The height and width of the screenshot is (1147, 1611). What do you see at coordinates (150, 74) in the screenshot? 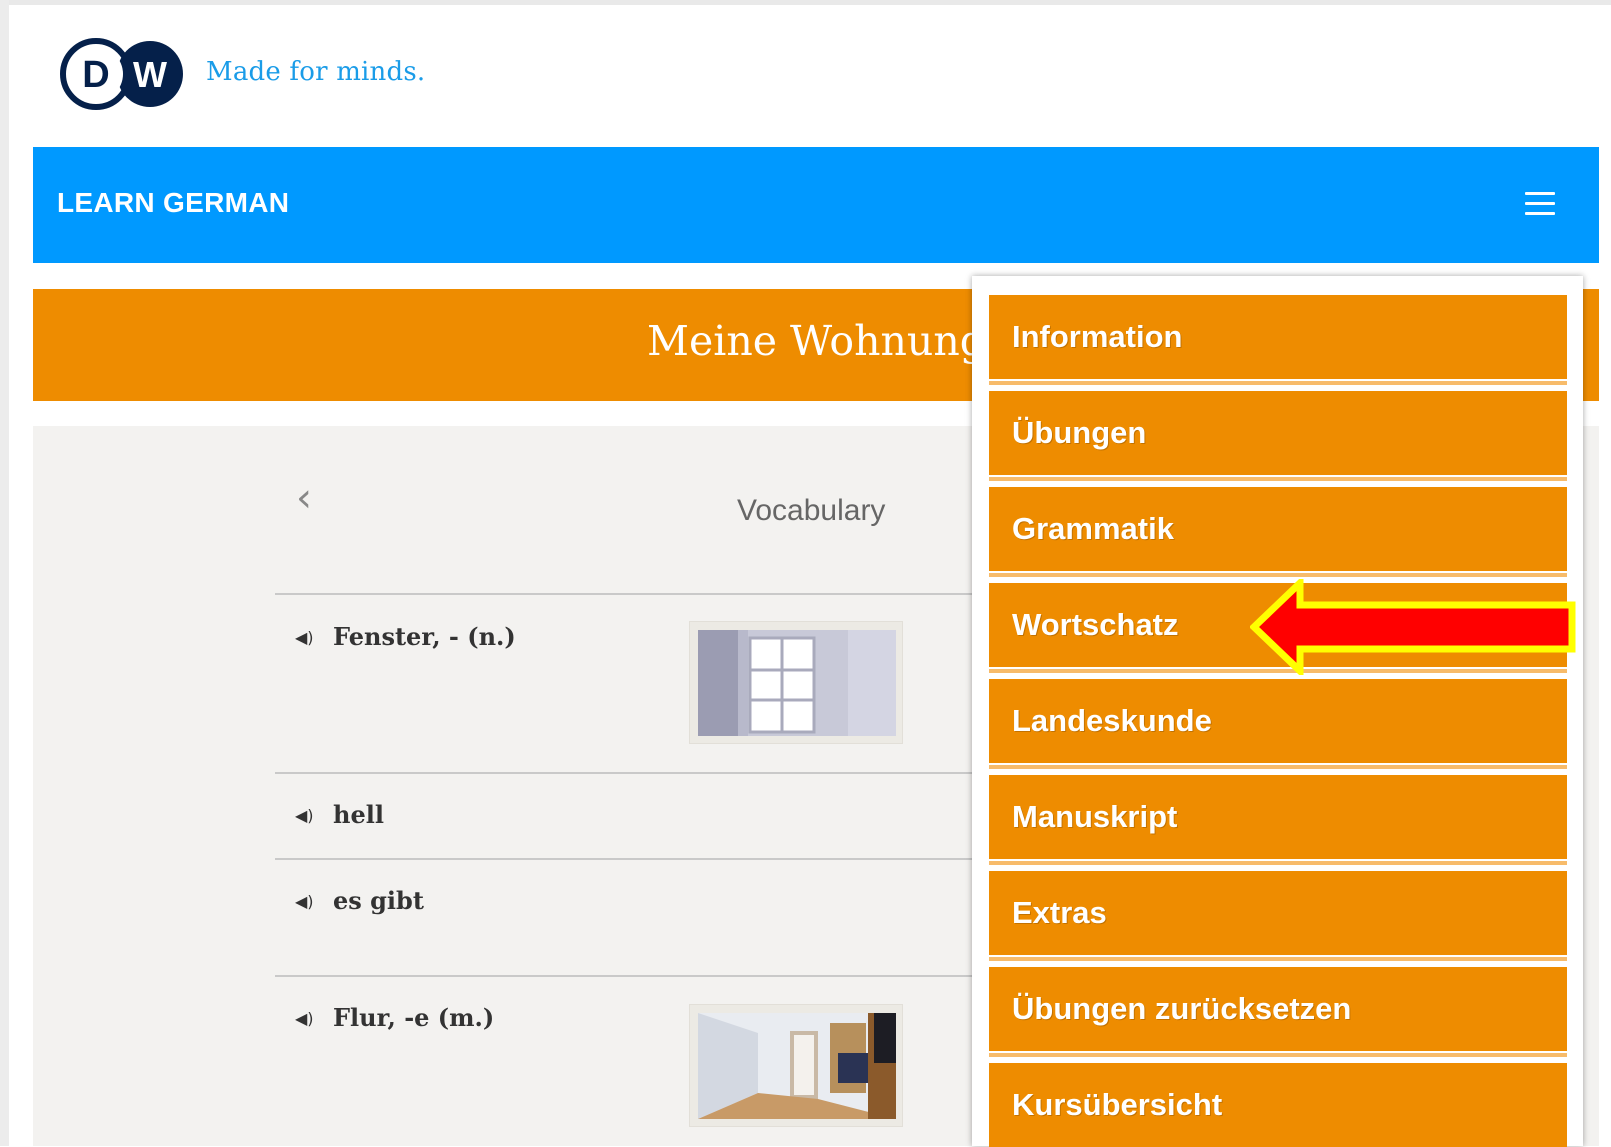
I see `svg-text: W` at bounding box center [150, 74].